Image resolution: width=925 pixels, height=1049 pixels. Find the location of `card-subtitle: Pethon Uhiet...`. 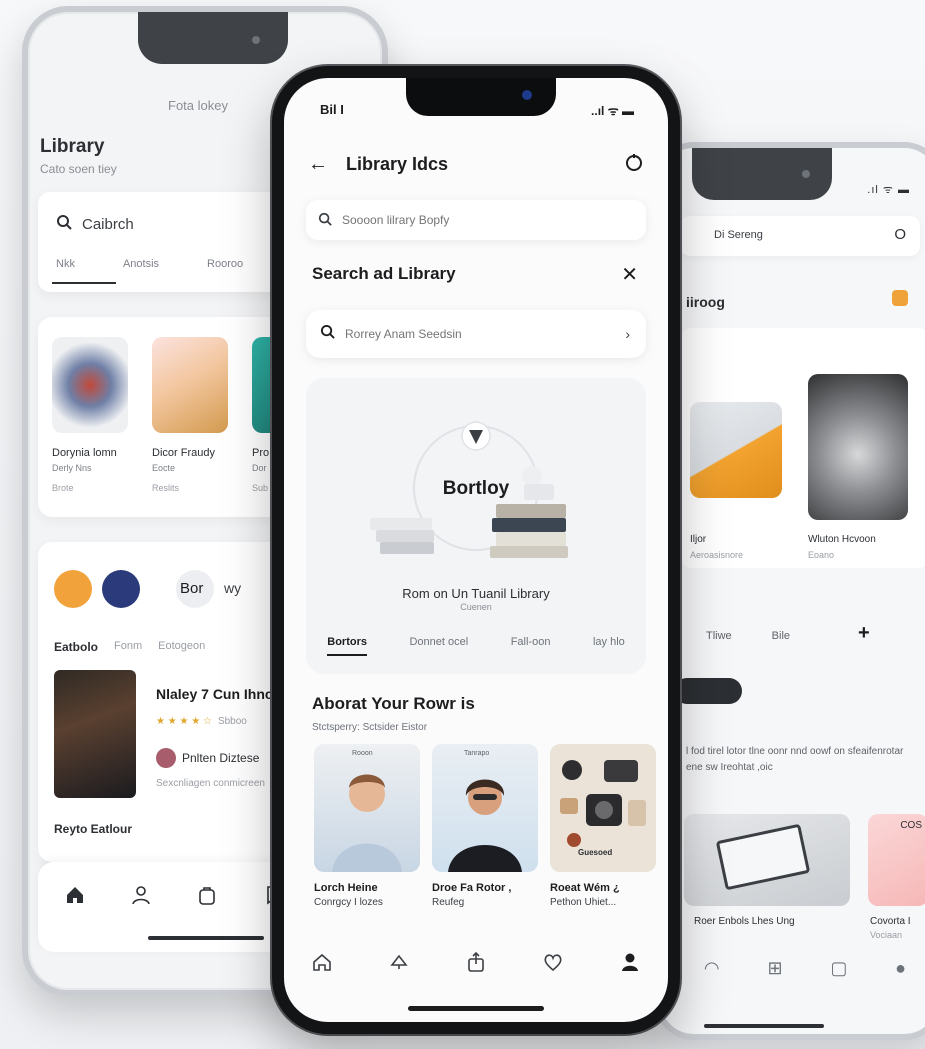

card-subtitle: Pethon Uhiet... is located at coordinates (583, 902).